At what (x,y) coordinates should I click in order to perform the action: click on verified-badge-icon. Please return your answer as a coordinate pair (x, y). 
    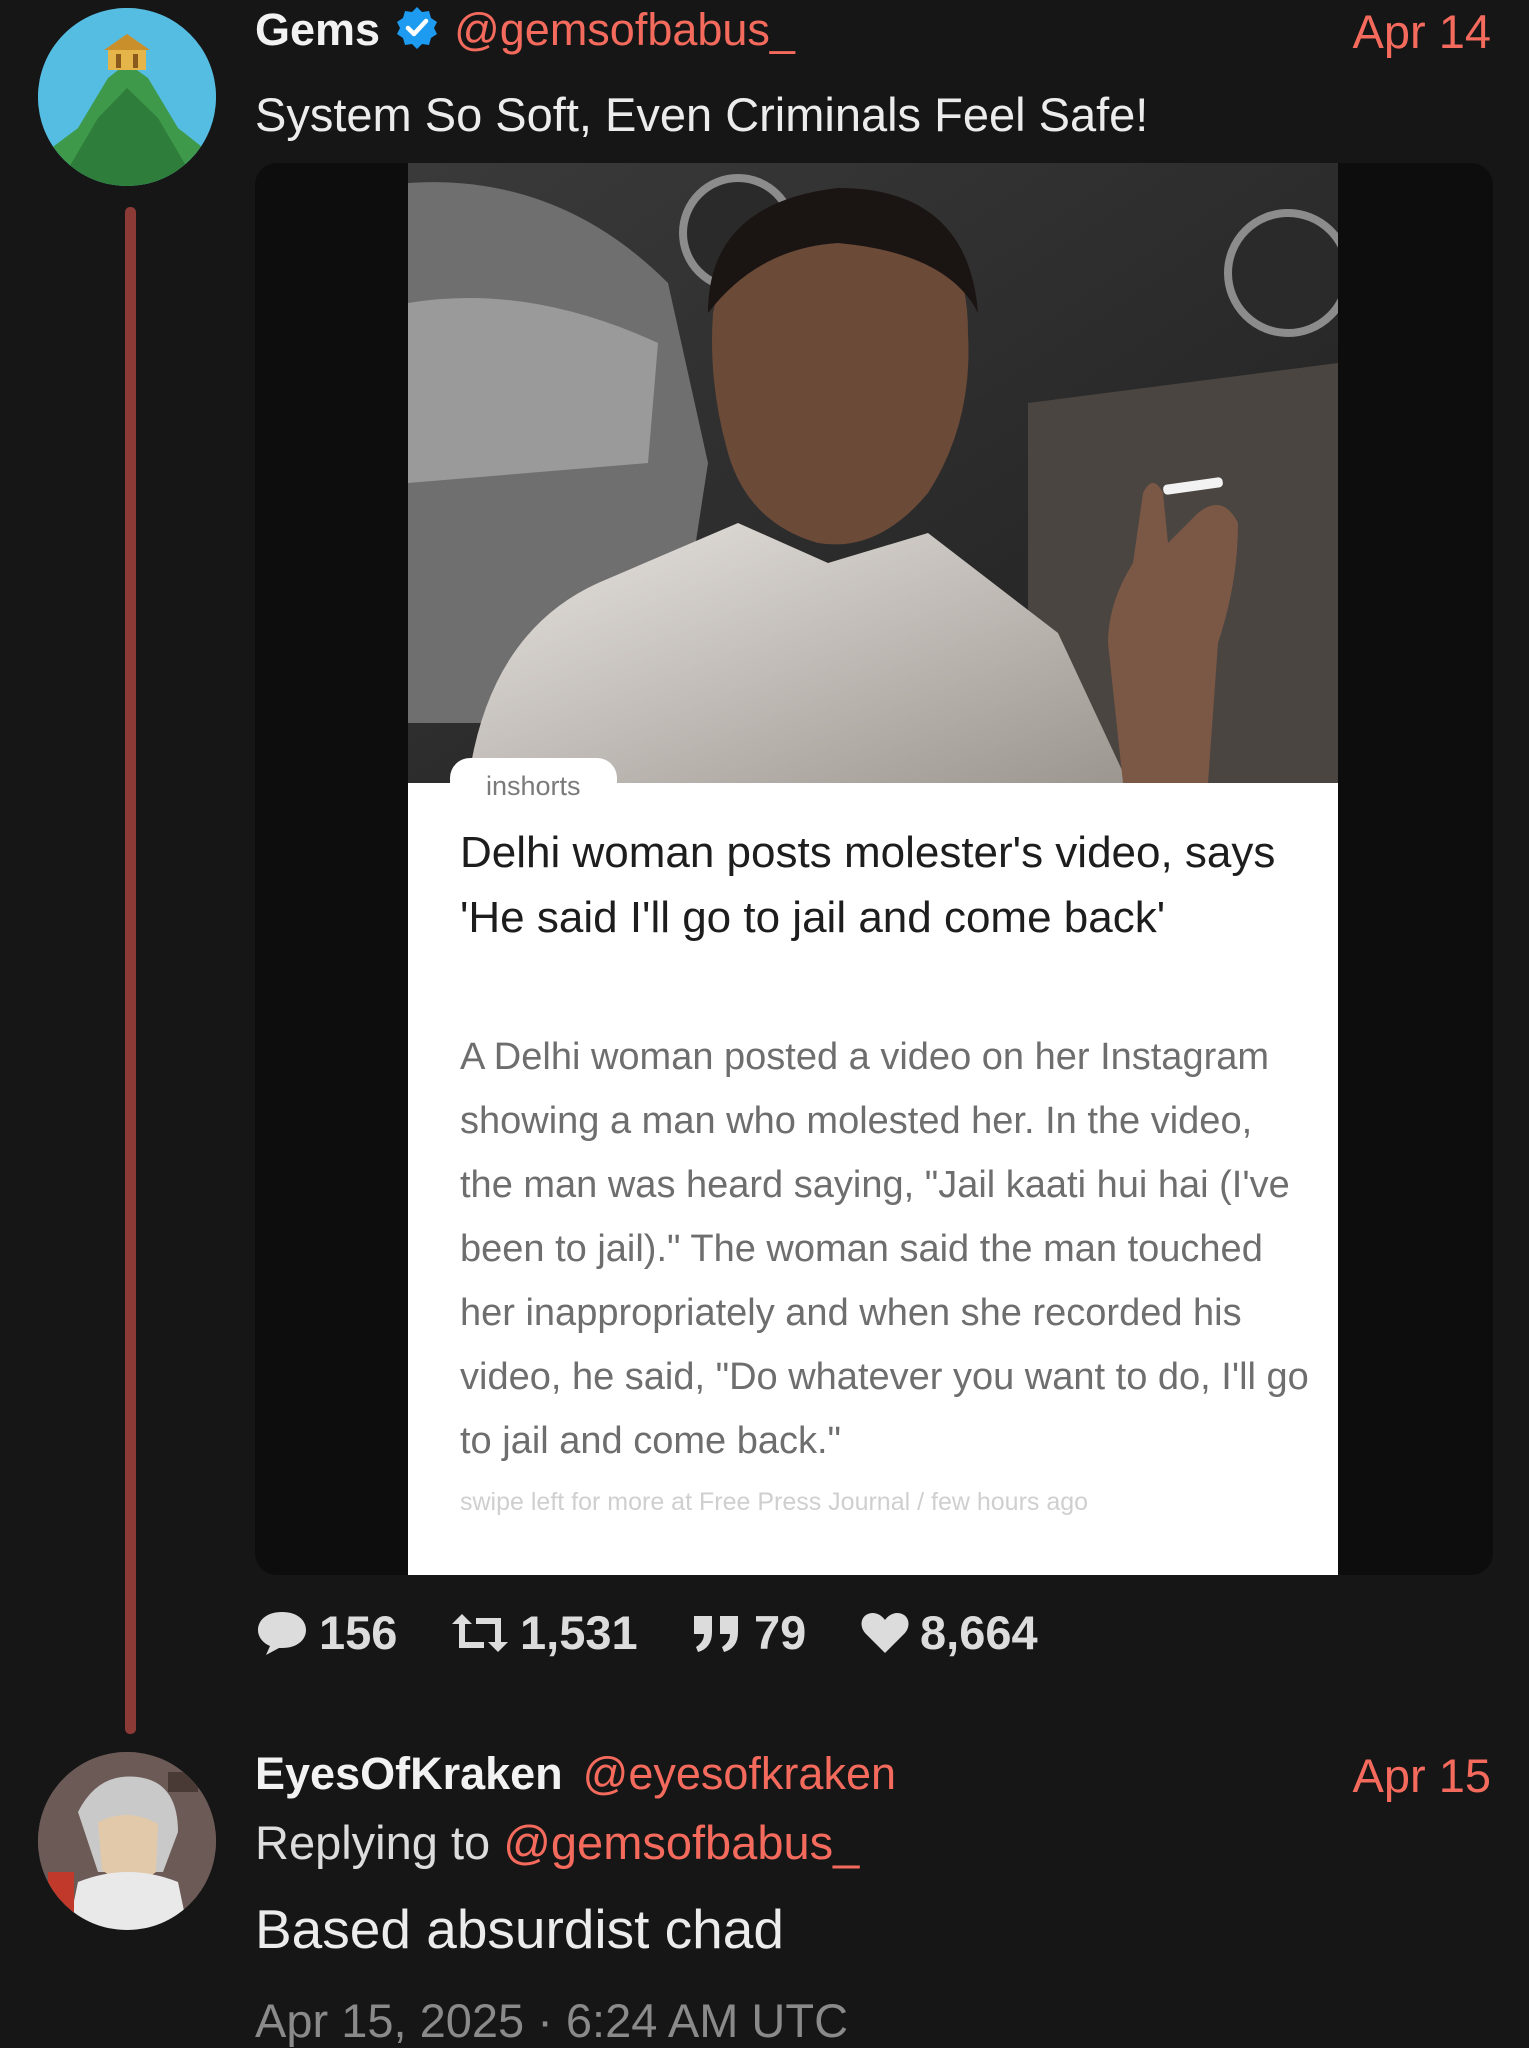
    Looking at the image, I should click on (417, 30).